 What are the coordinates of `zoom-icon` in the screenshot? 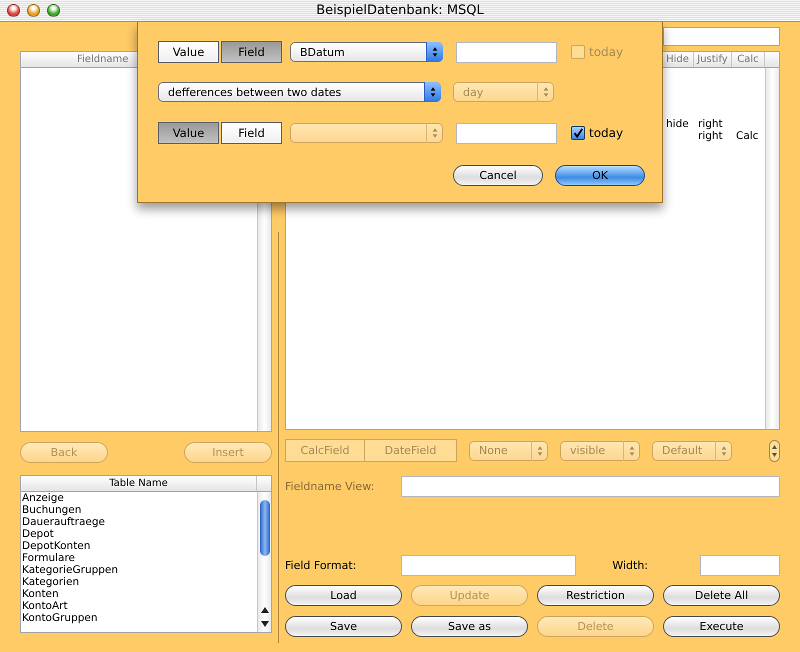 It's located at (53, 10).